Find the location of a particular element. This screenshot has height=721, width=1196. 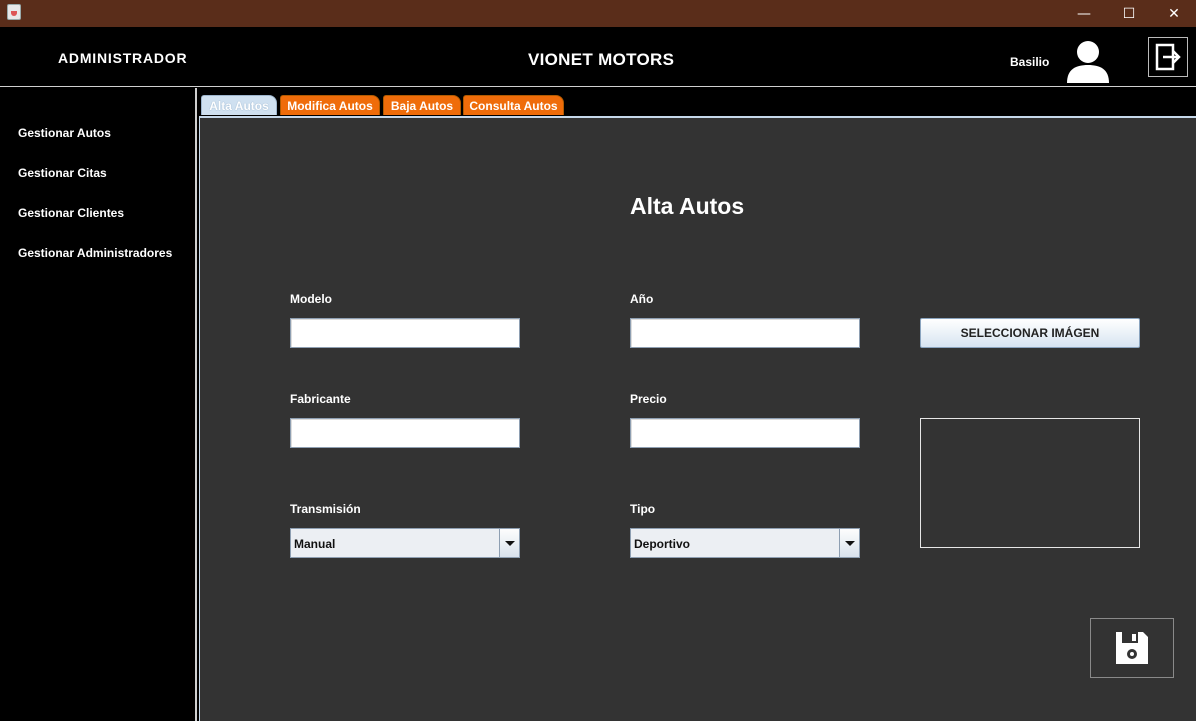

fabricante-input is located at coordinates (405, 433).